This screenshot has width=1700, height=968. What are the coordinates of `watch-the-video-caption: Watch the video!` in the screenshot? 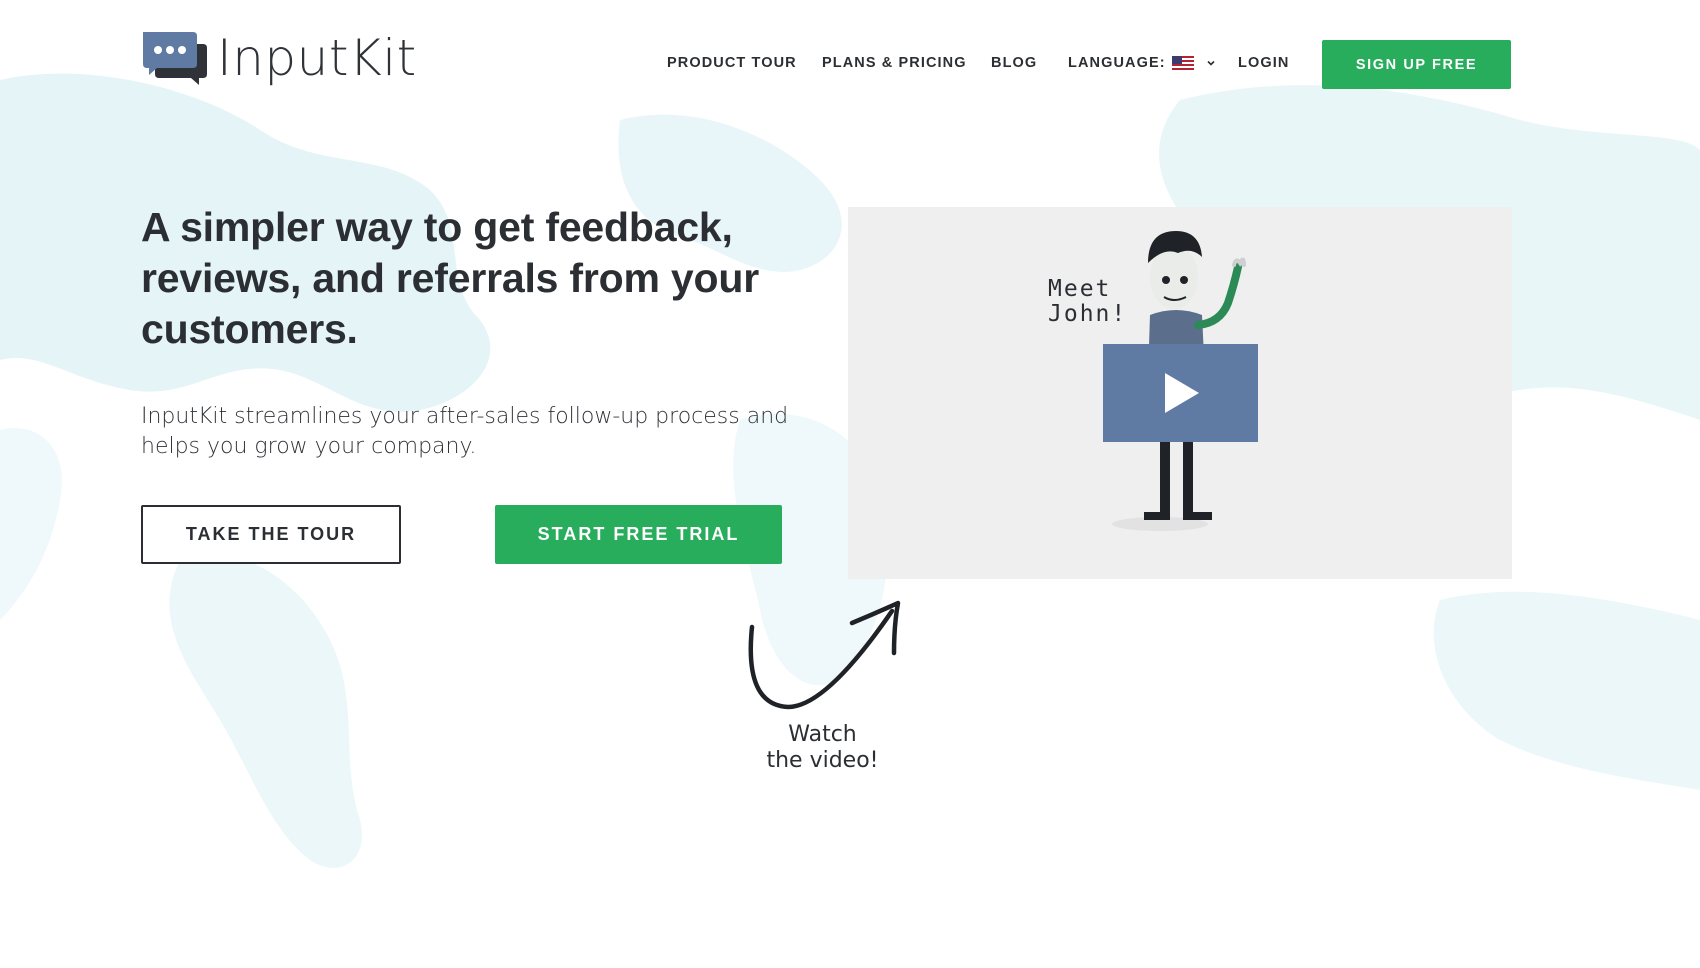 It's located at (822, 748).